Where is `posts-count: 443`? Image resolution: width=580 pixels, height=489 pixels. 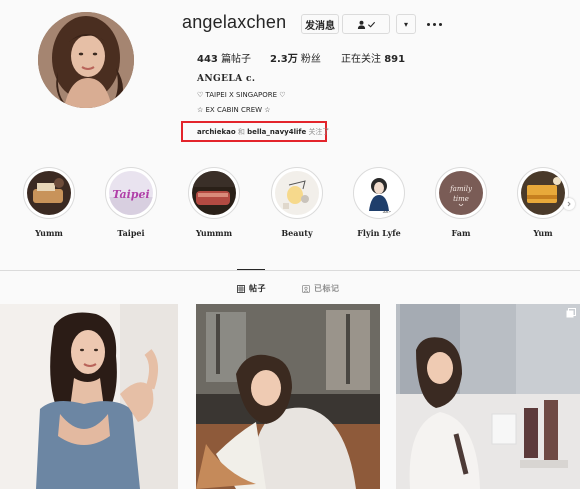
posts-count: 443 is located at coordinates (207, 59).